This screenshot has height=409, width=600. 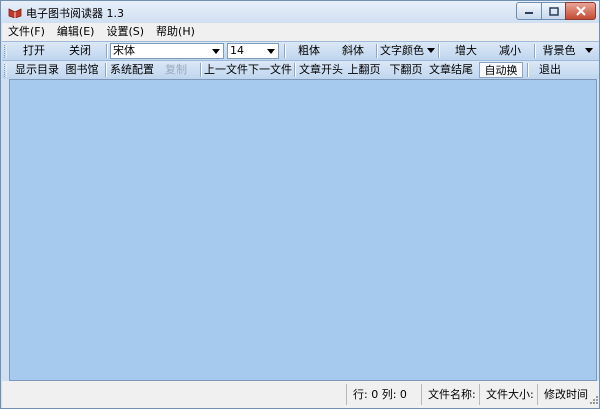 What do you see at coordinates (364, 70) in the screenshot?
I see `page-up-button: 上翻页` at bounding box center [364, 70].